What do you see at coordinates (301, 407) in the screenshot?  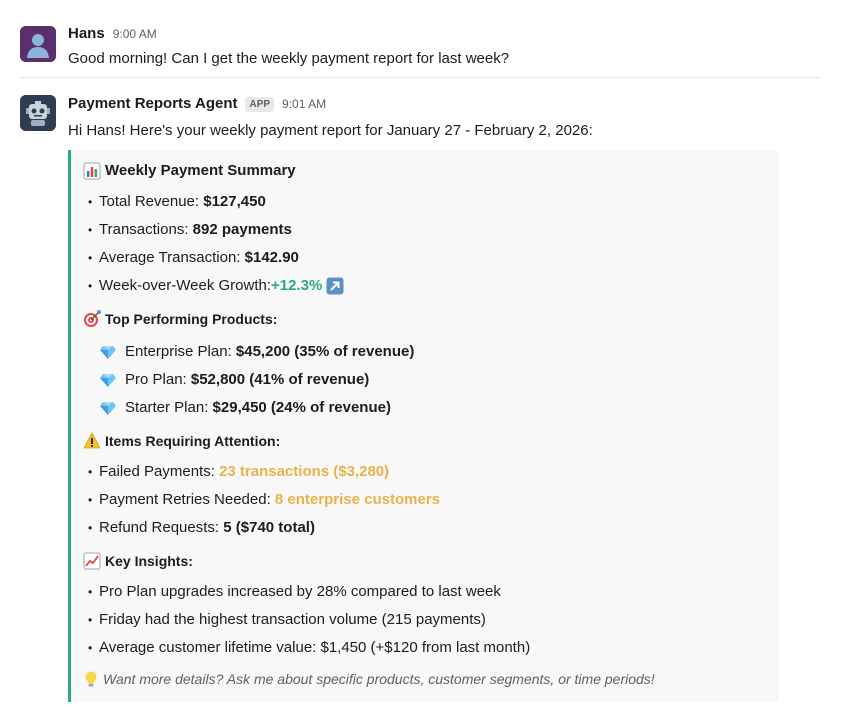 I see `item-value: $29,450 (24% of revenue)` at bounding box center [301, 407].